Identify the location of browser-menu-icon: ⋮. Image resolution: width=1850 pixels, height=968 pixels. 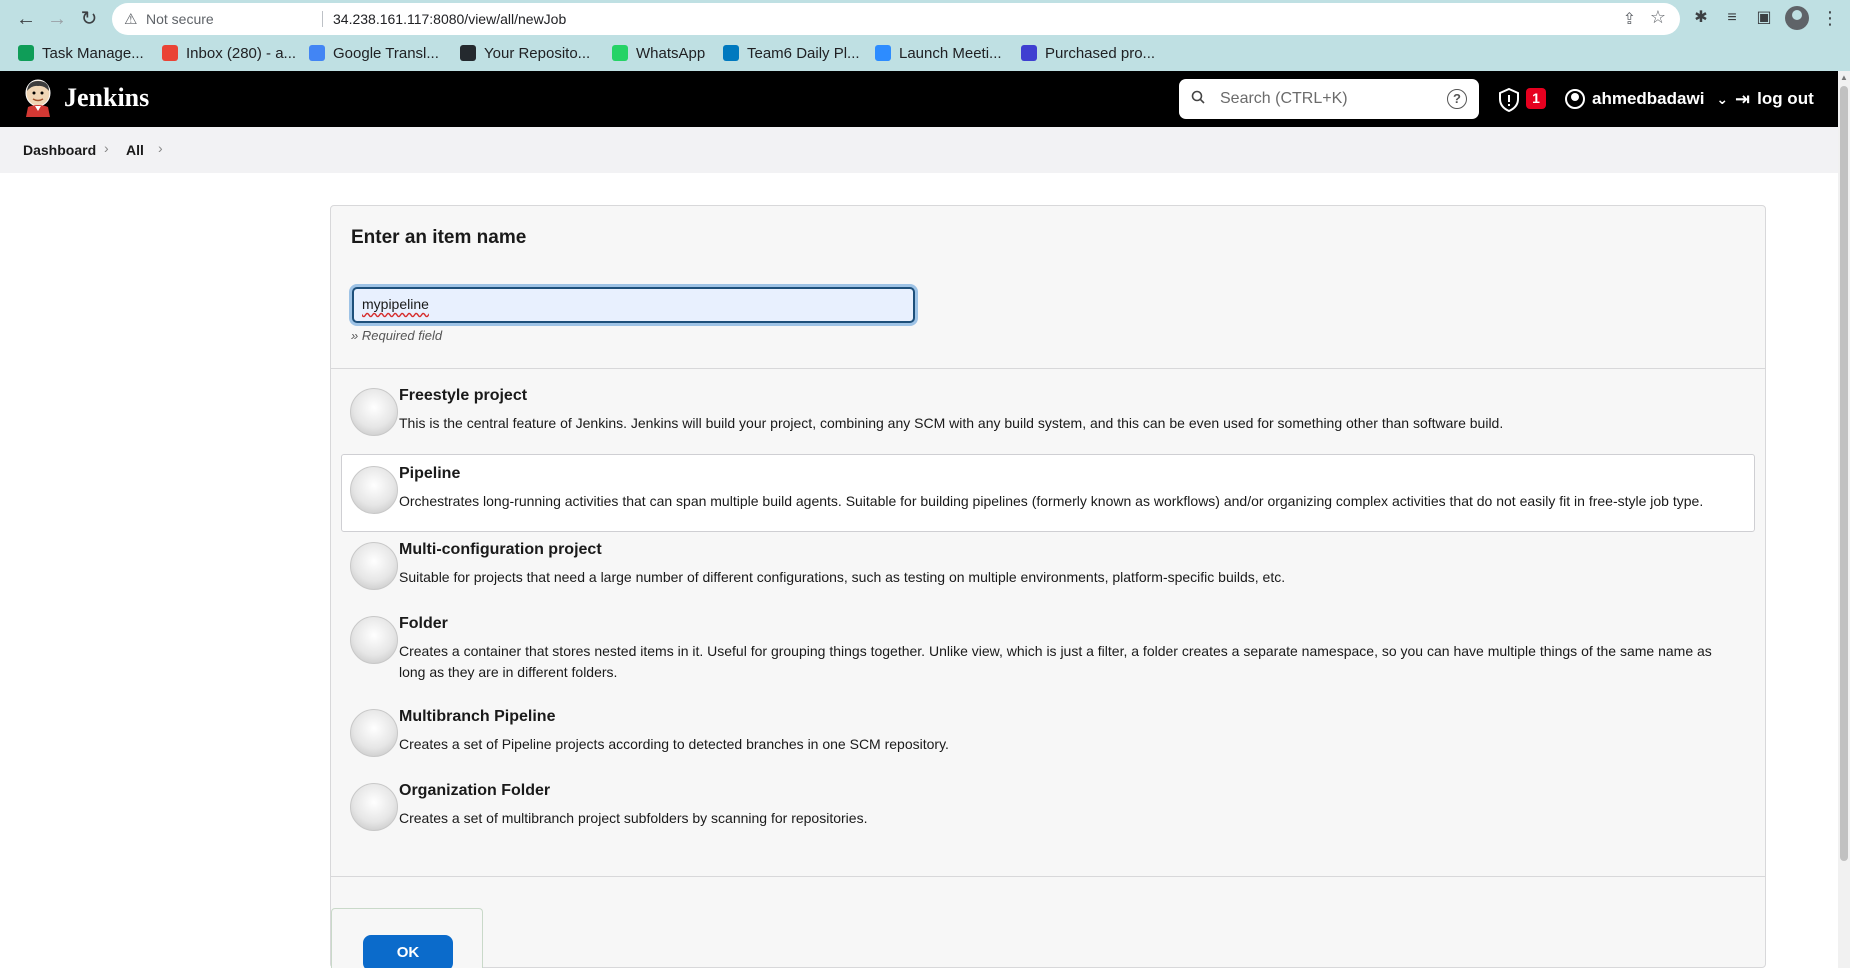
(1830, 18).